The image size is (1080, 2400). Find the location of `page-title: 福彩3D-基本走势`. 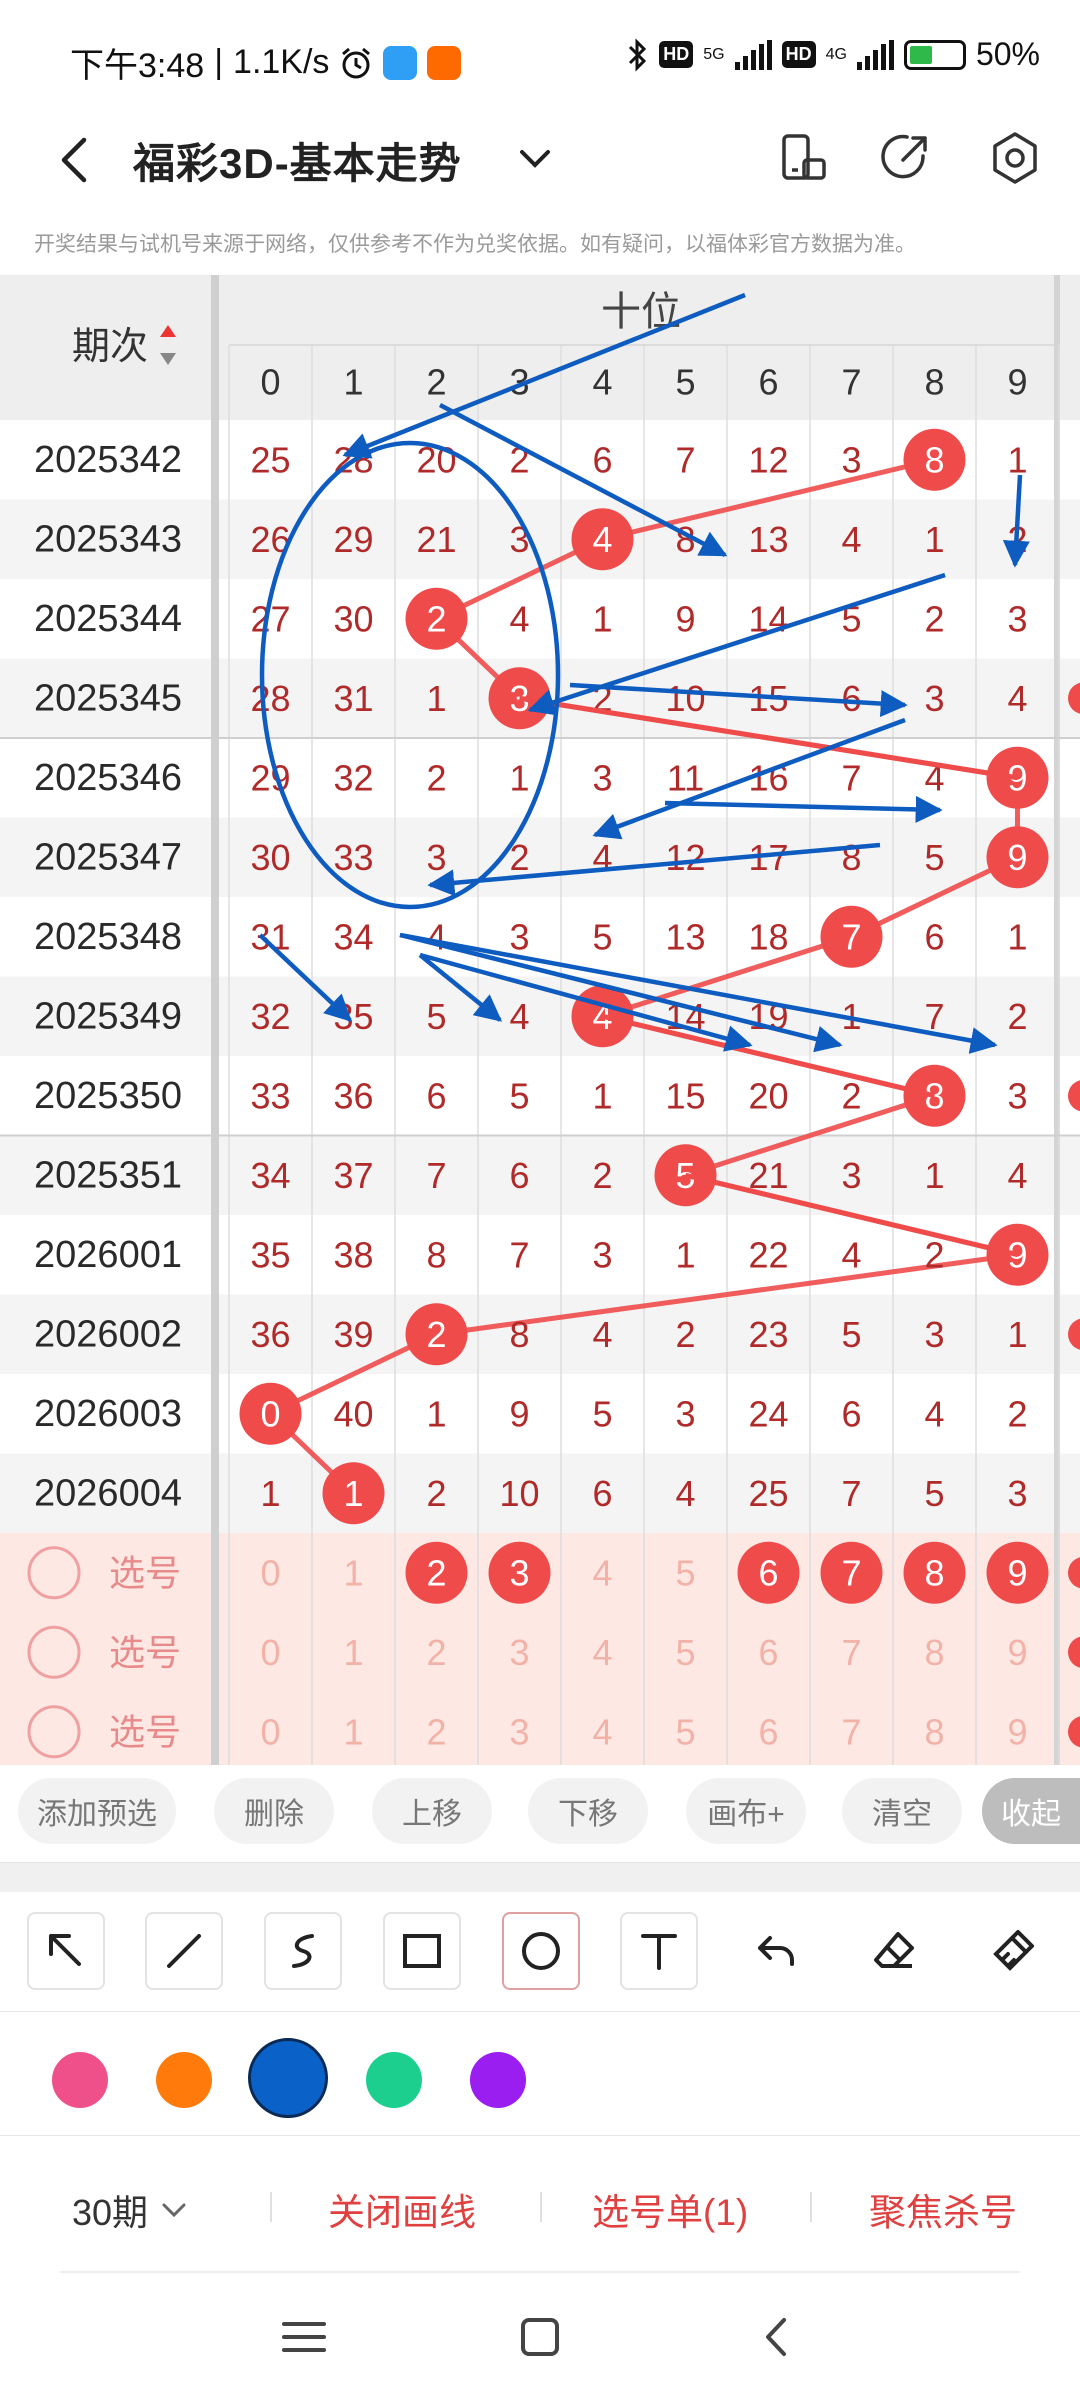

page-title: 福彩3D-基本走势 is located at coordinates (297, 160).